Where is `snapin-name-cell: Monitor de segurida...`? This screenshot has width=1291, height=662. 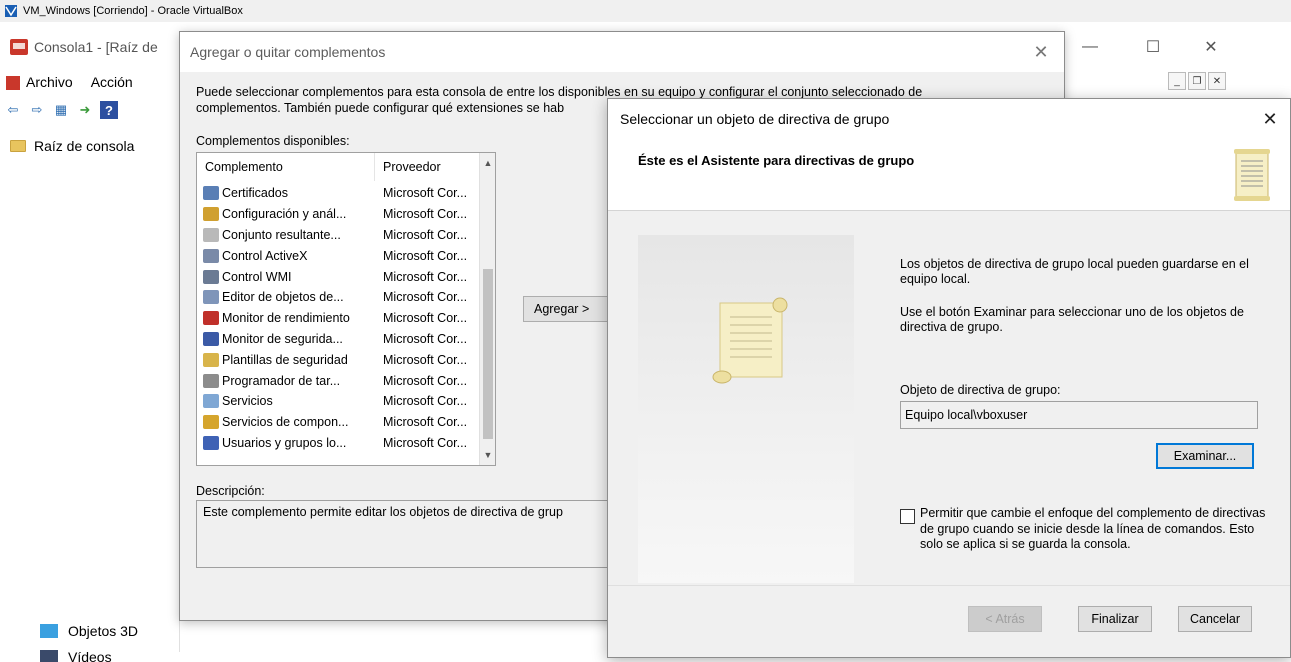
snapin-name-cell: Monitor de segurida... is located at coordinates (286, 338).